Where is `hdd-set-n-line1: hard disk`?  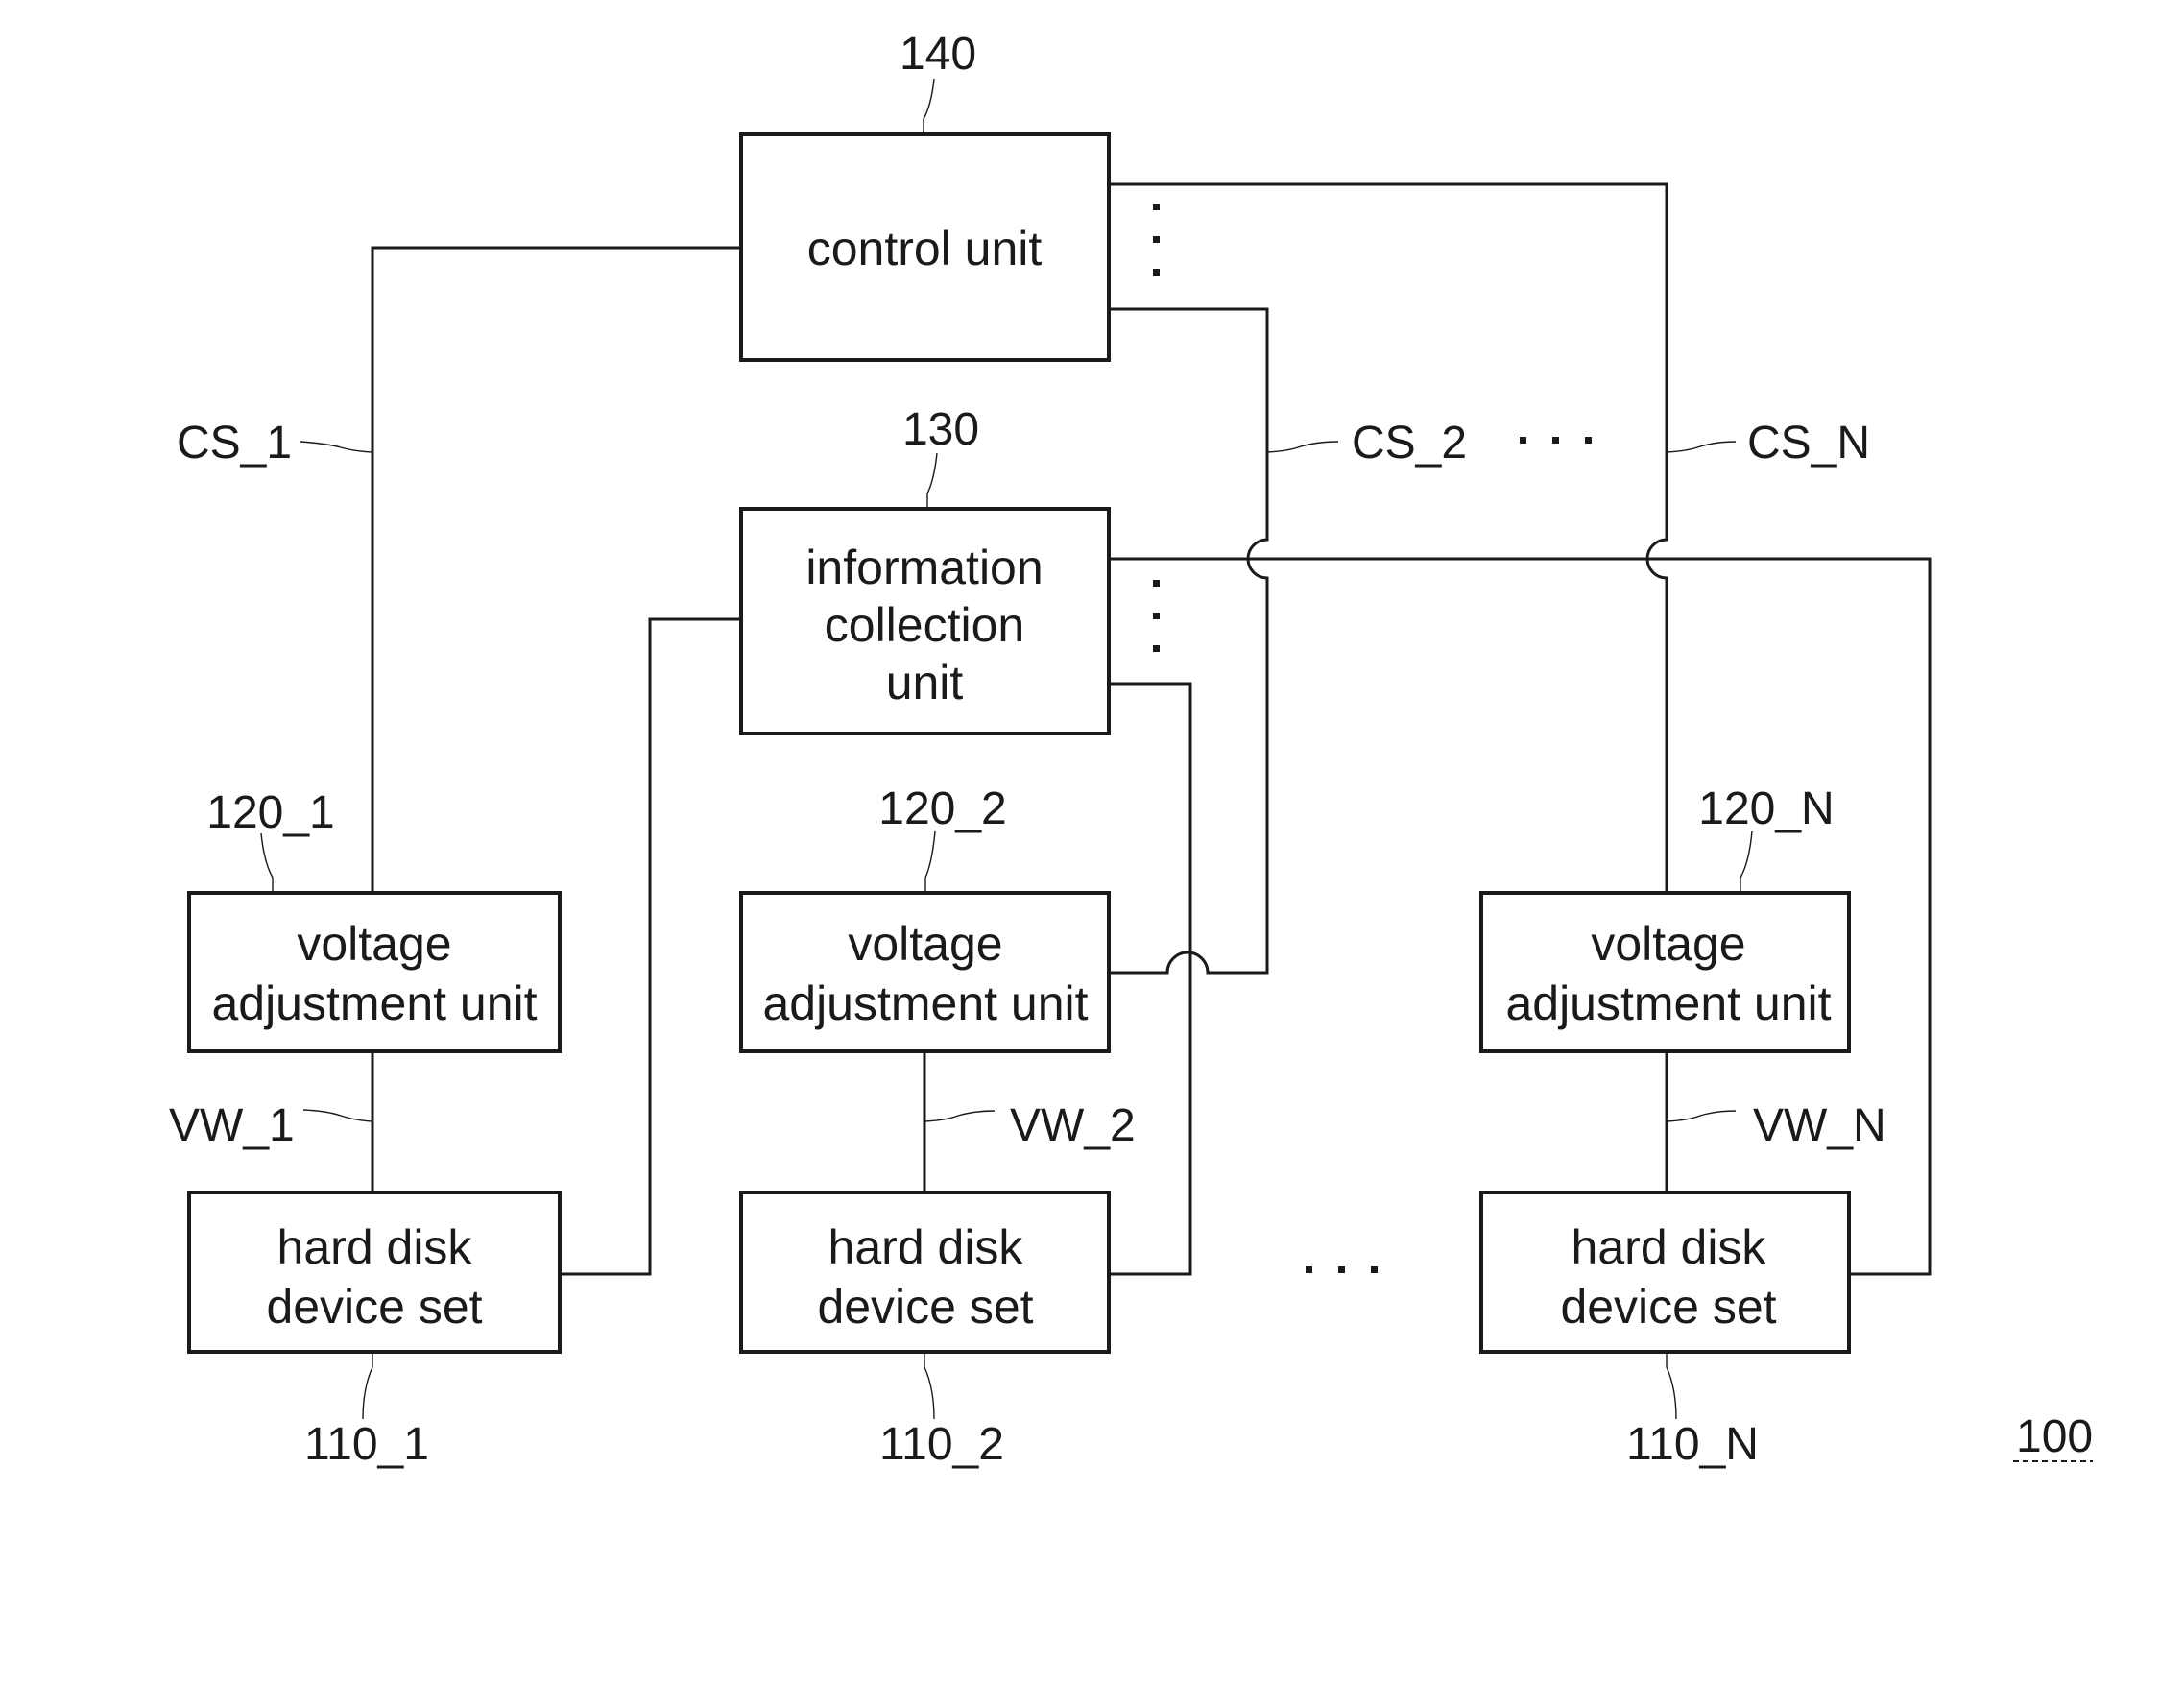
hdd-set-n-line1: hard disk is located at coordinates (1670, 1247).